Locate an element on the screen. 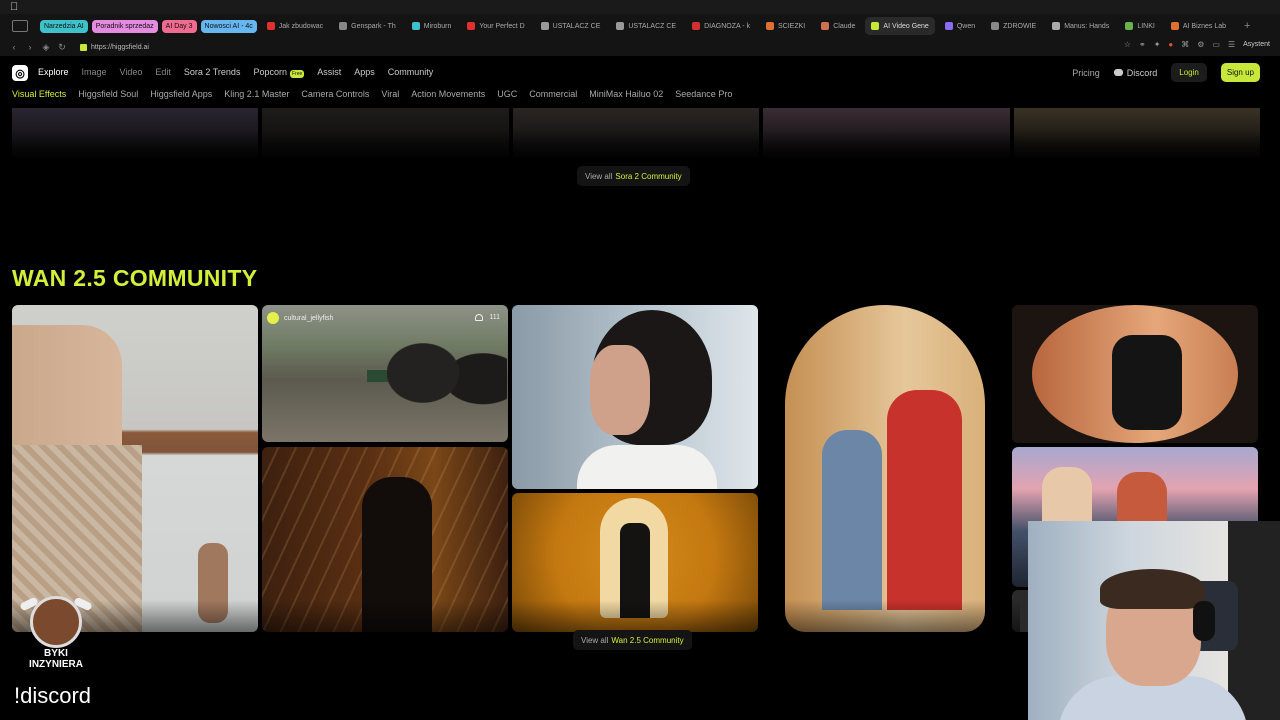  url-text: https://higgsfield.ai is located at coordinates (120, 47).